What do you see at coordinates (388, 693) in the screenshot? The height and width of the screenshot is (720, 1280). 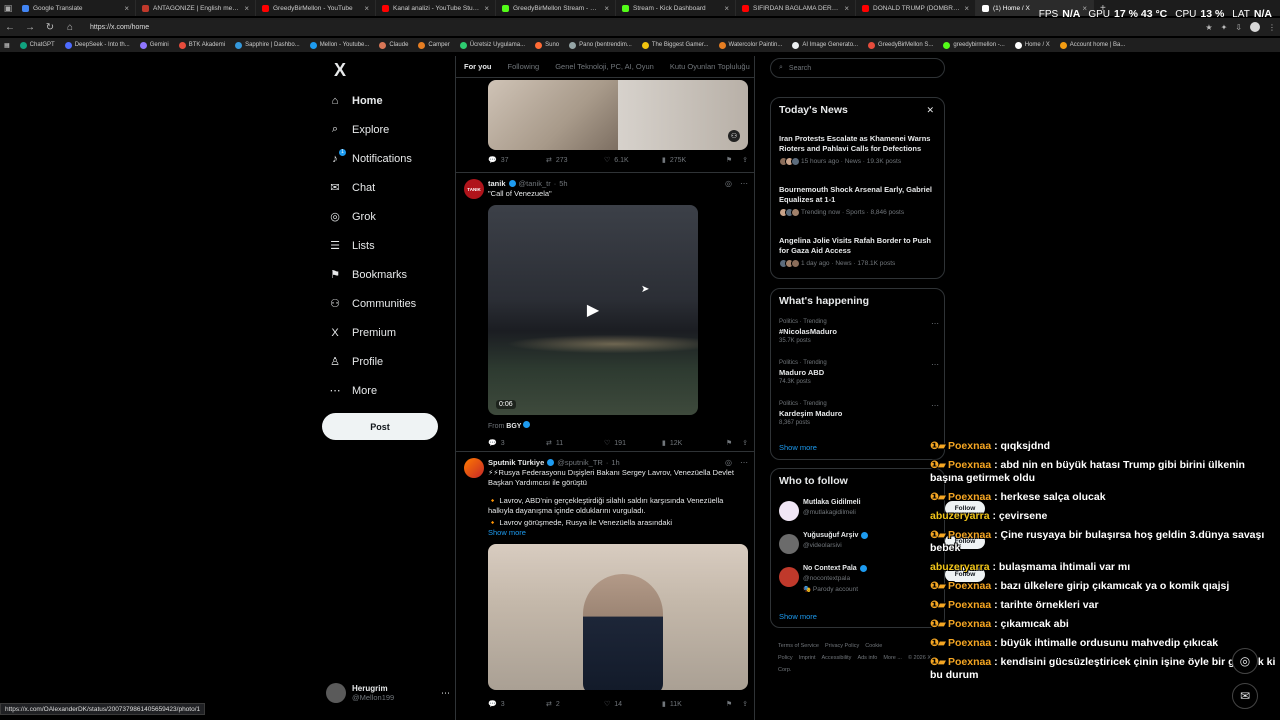 I see `account-switcher: Herugrim @Mellon199 ⋯` at bounding box center [388, 693].